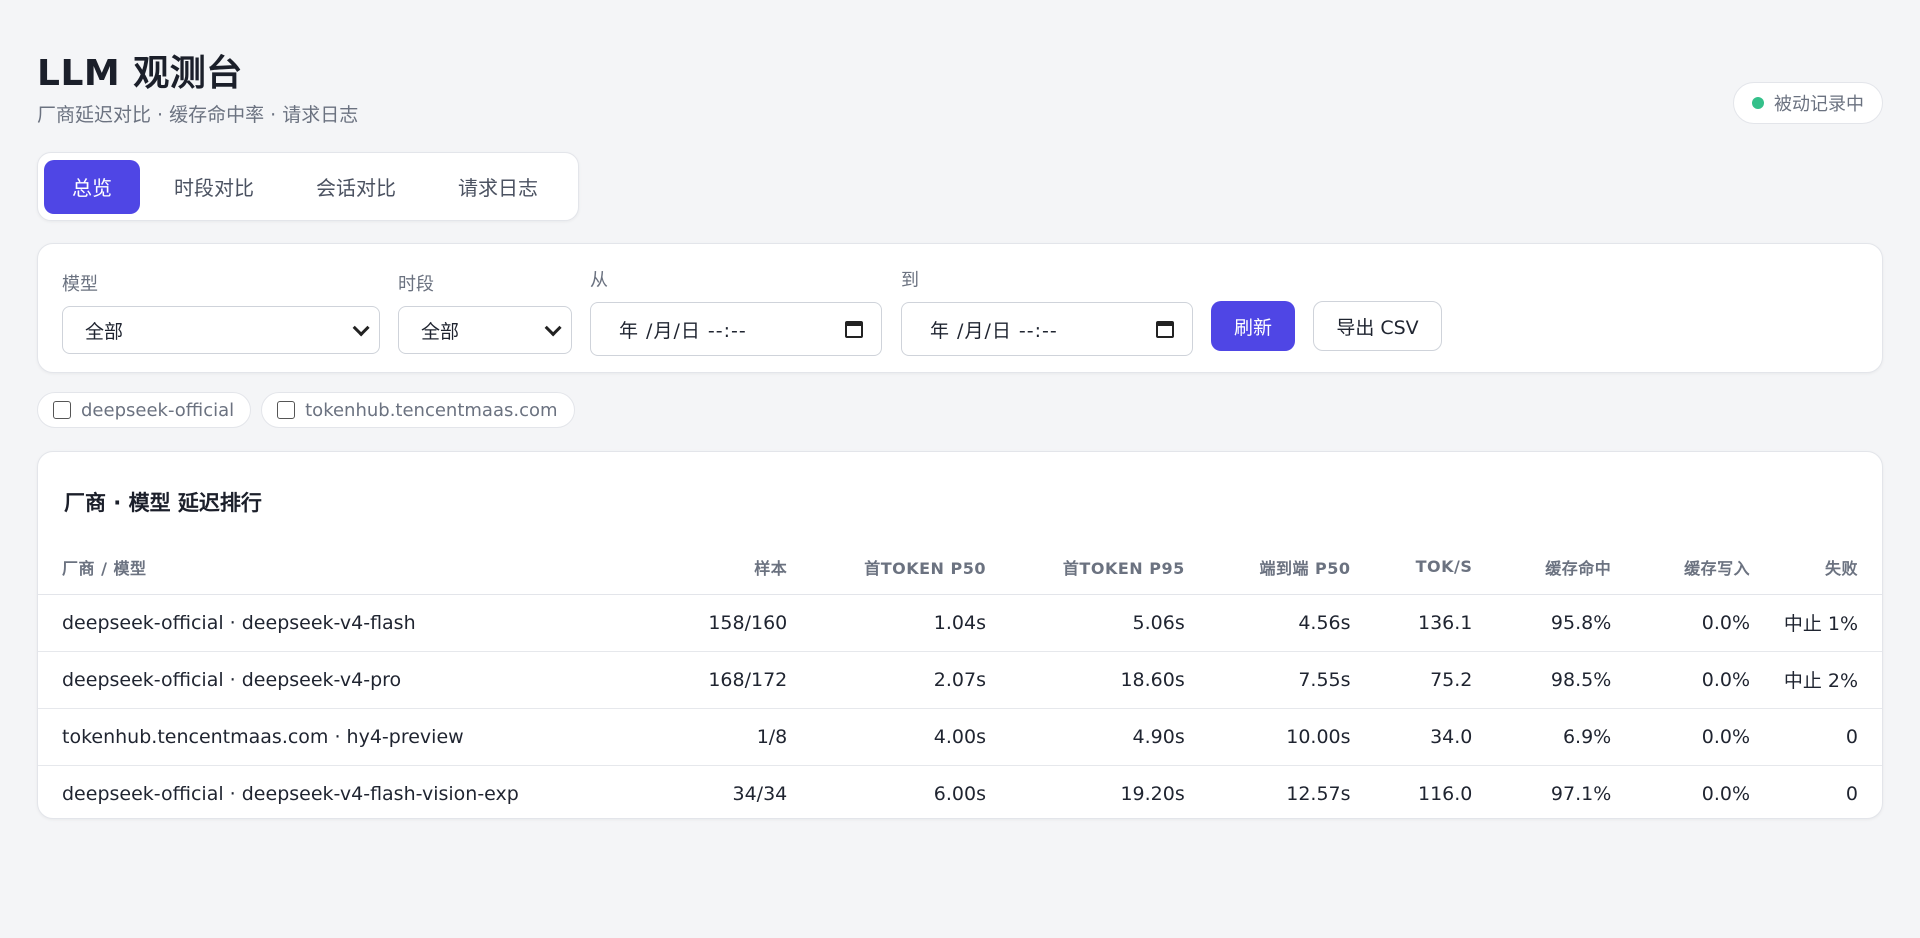 The width and height of the screenshot is (1920, 938). I want to click on model-filter: 模型 全部, so click(221, 312).